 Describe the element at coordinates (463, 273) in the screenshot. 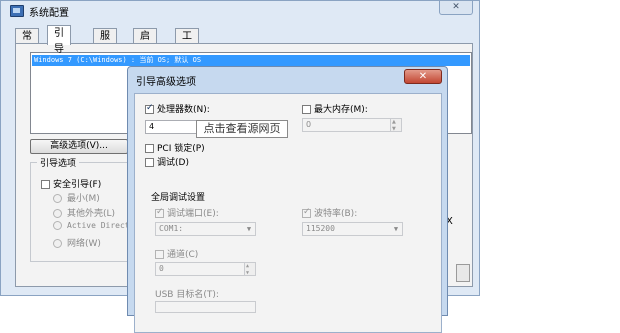

I see `partial-field` at that location.